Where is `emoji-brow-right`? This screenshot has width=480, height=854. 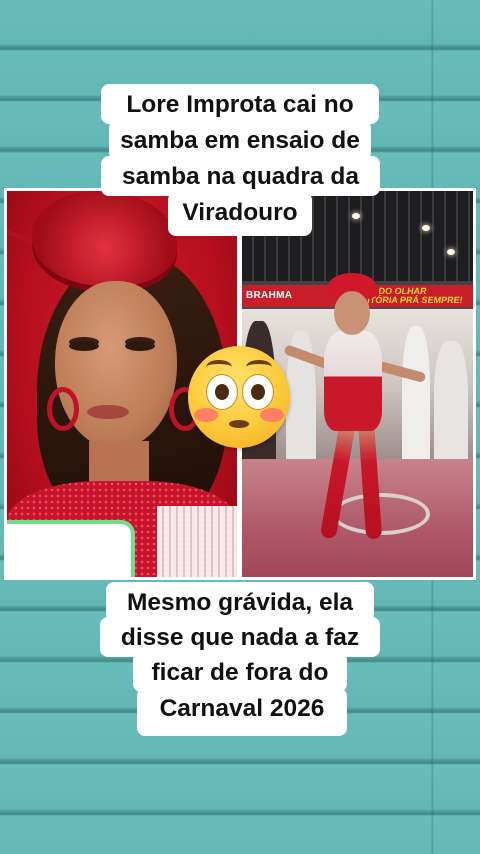
emoji-brow-right is located at coordinates (259, 367).